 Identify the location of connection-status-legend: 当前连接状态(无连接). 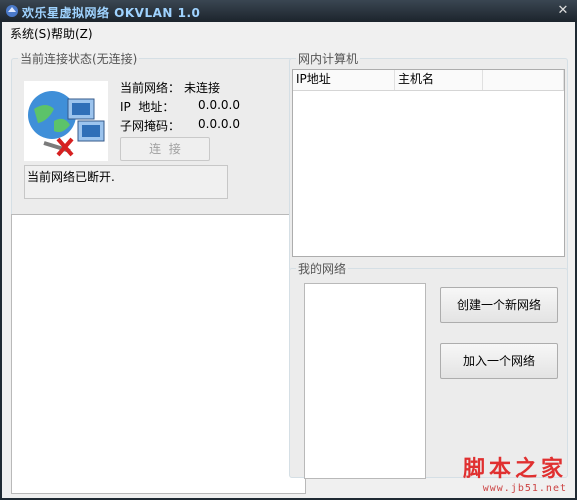
(79, 59).